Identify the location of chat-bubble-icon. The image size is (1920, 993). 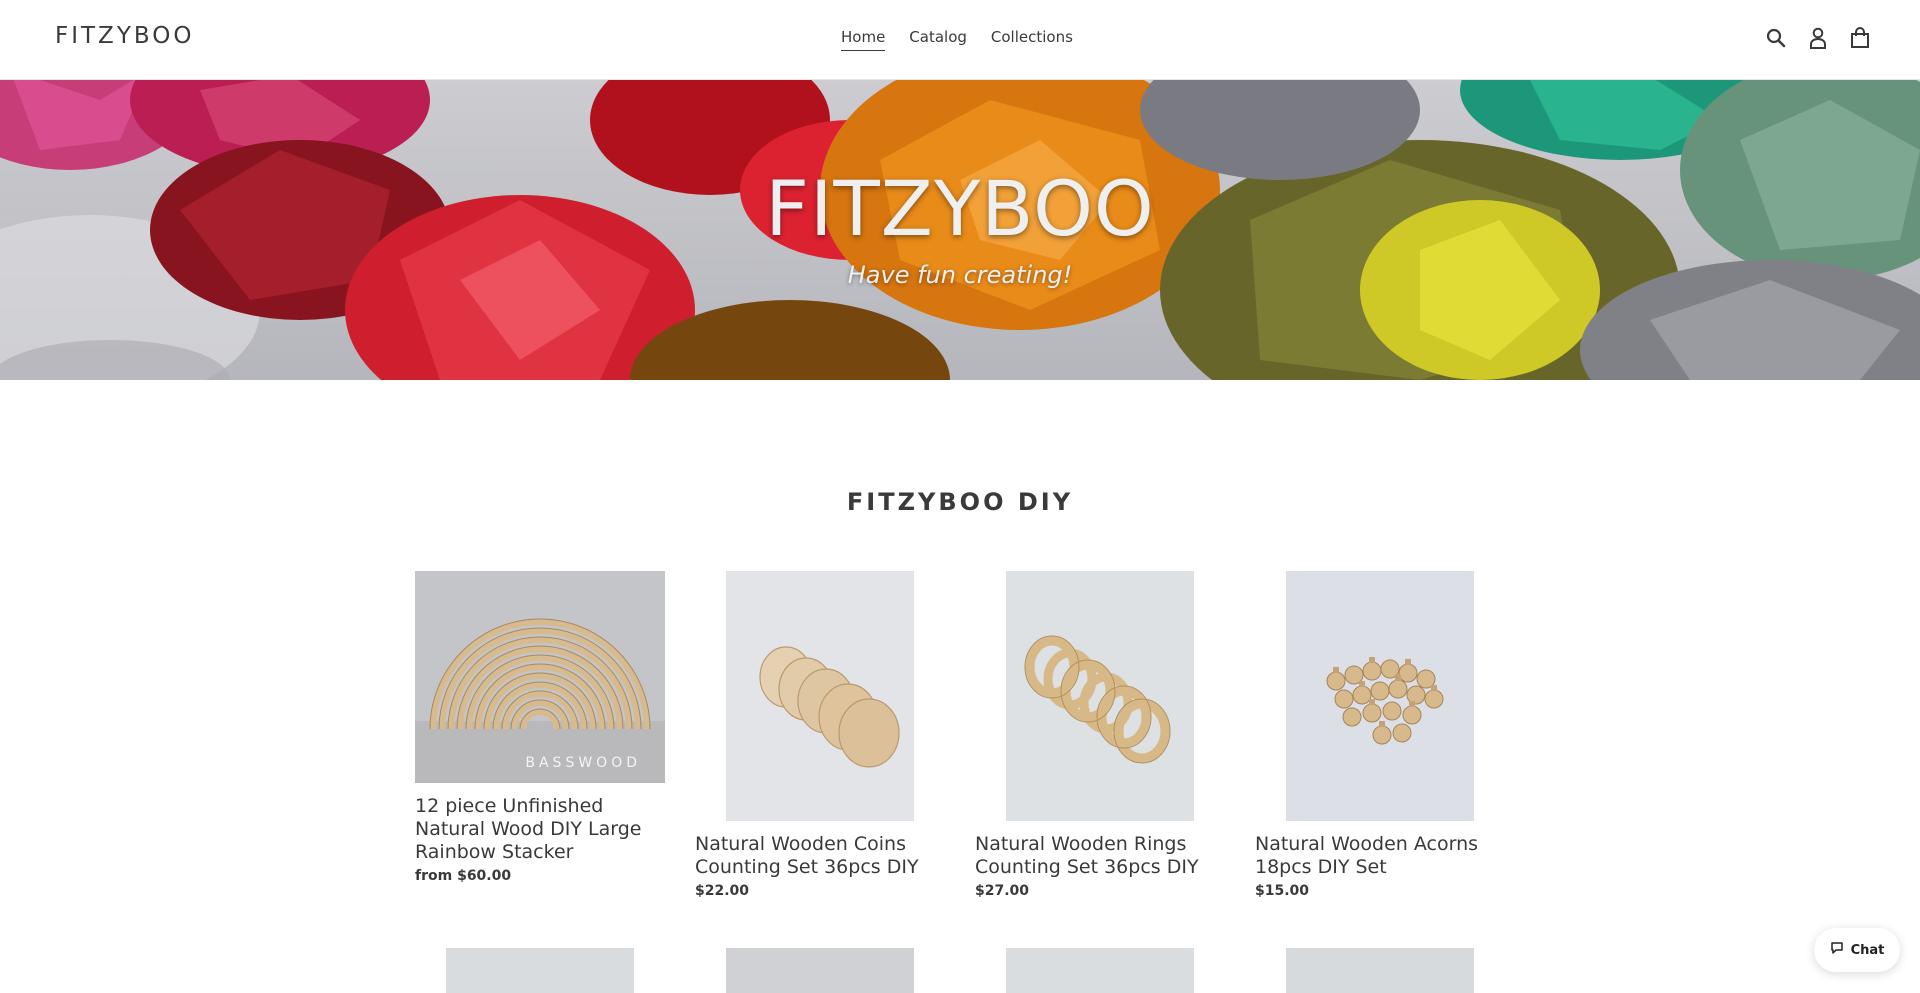
(1837, 950).